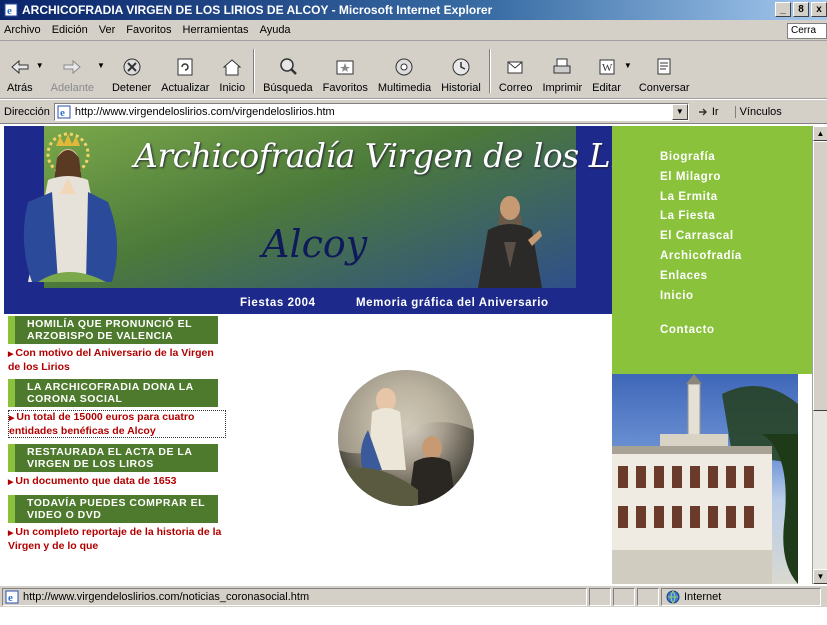 This screenshot has height=625, width=827. Describe the element at coordinates (131, 88) in the screenshot. I see `stop-label: Detener` at that location.